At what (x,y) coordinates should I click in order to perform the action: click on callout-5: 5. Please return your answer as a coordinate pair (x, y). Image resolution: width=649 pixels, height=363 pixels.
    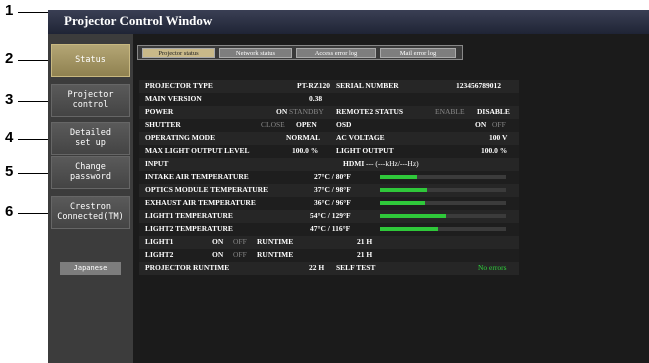
    Looking at the image, I should click on (9, 171).